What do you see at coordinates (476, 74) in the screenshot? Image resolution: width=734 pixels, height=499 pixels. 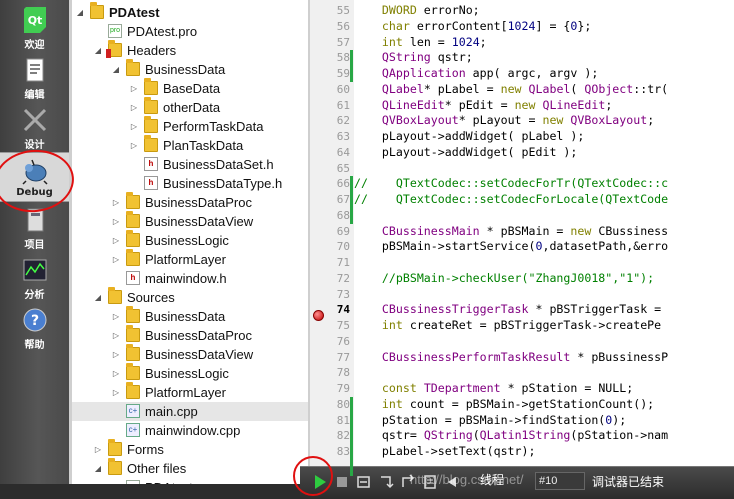 I see `code-line: QApplication app( argc, argv );` at bounding box center [476, 74].